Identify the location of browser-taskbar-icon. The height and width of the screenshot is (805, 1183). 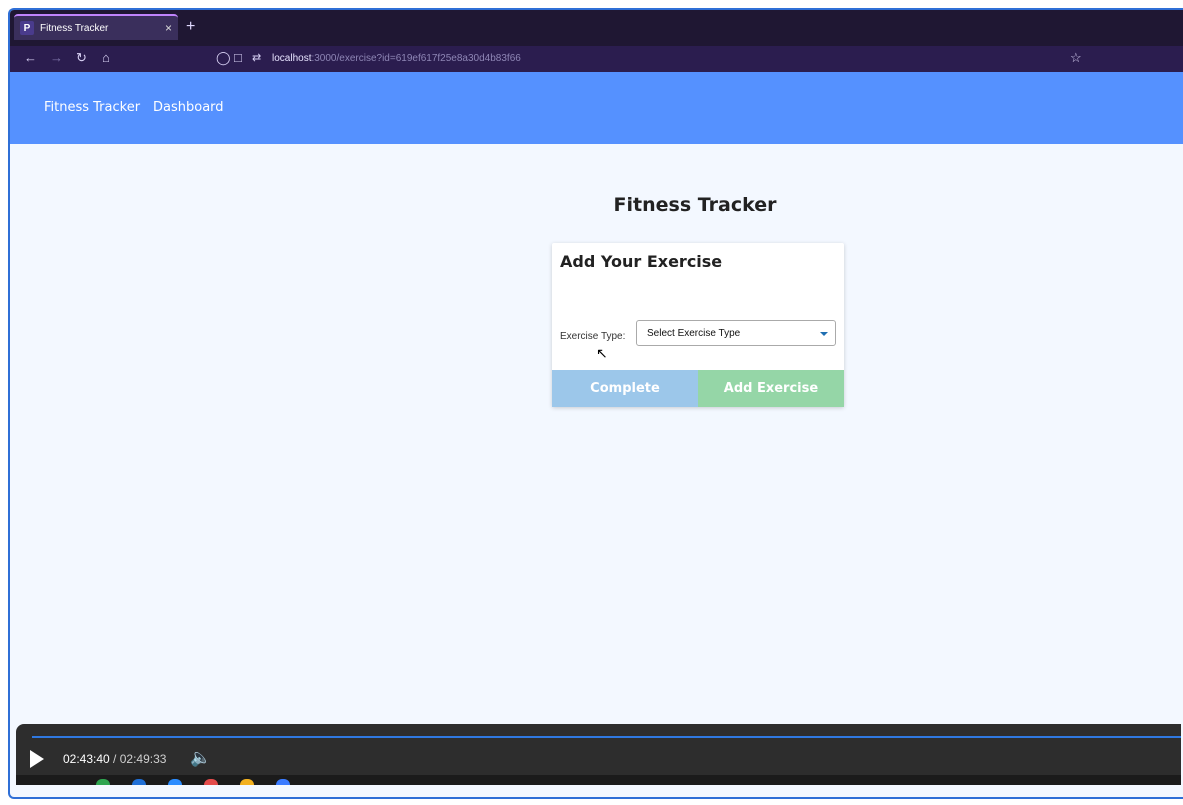
(175, 782).